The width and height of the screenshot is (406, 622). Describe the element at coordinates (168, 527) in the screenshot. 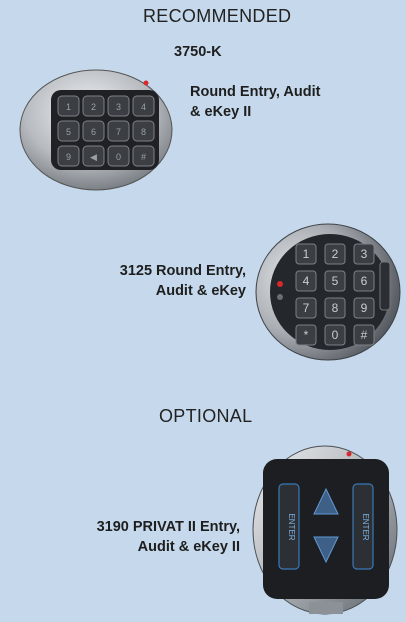

I see `product-3190-model-line1: 3190 PRIVAT II Entry,` at that location.